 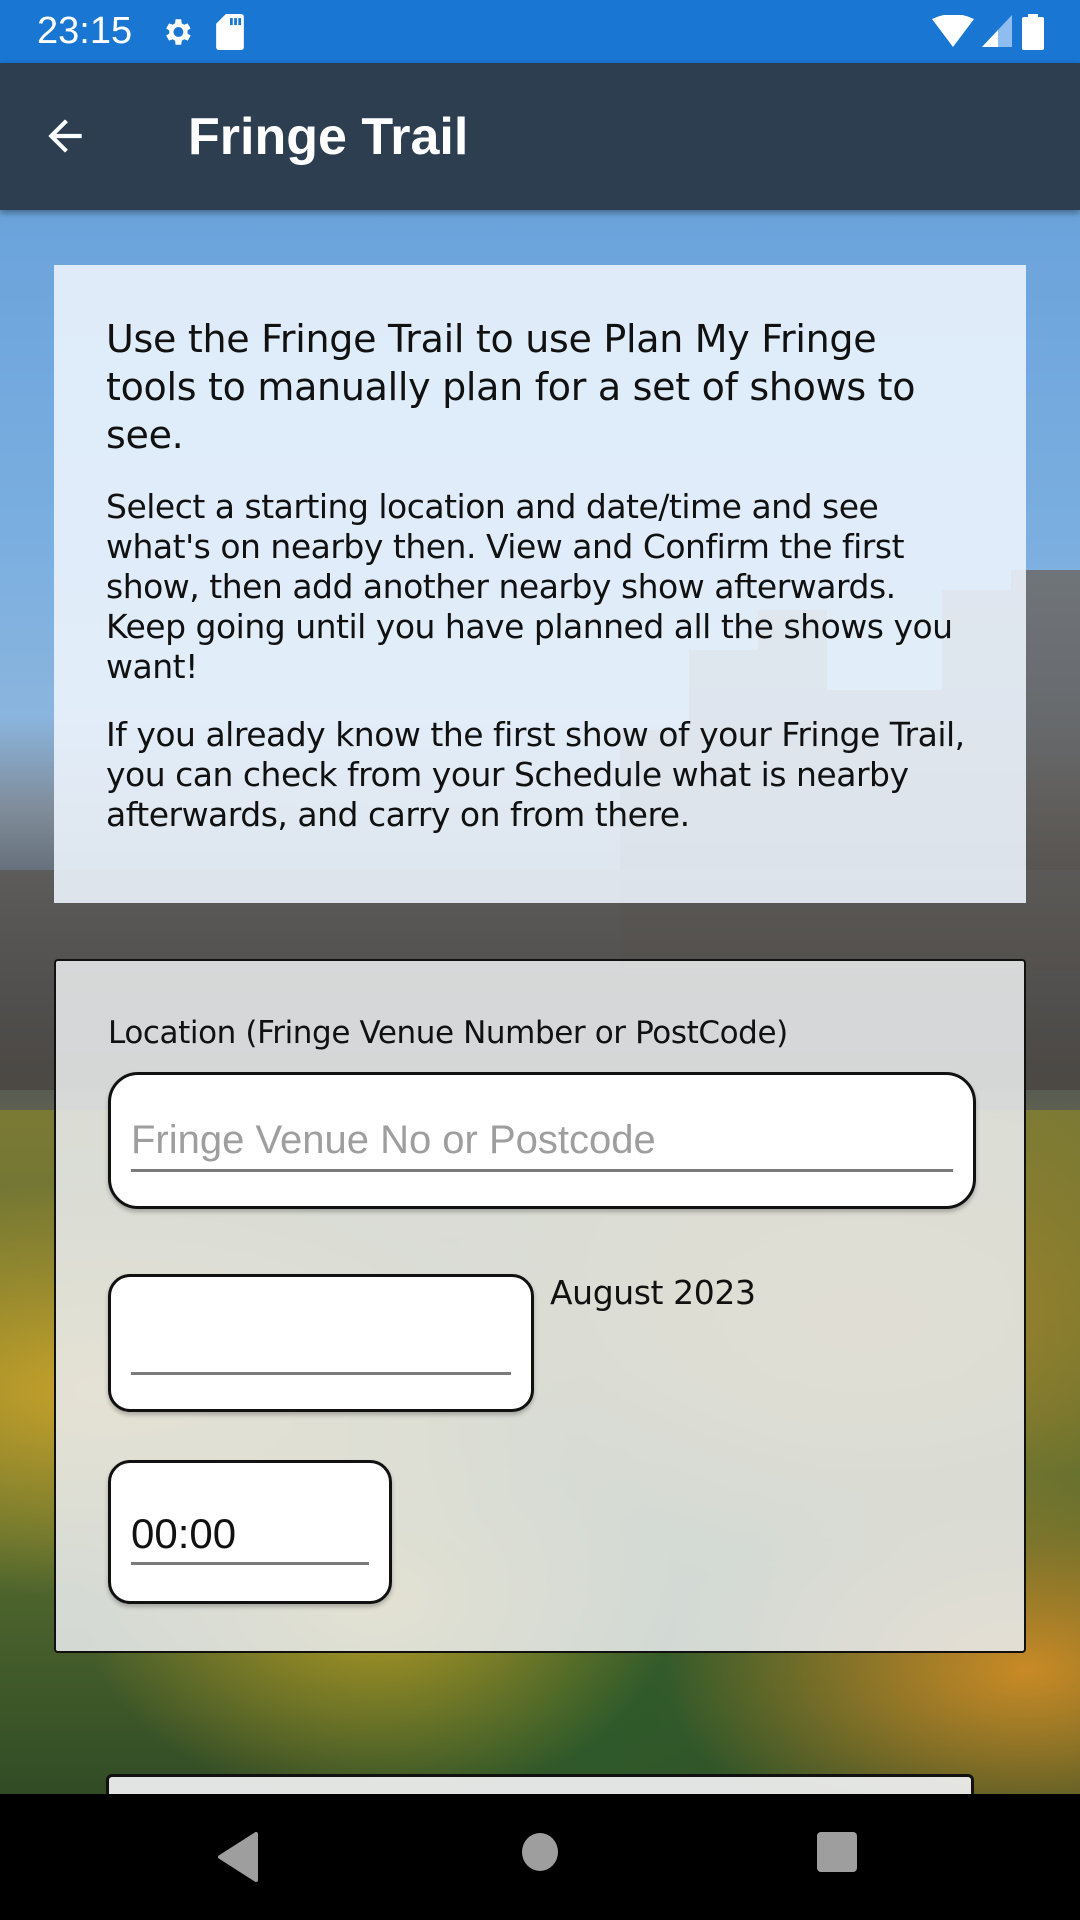 I want to click on time-input-container, so click(x=250, y=1532).